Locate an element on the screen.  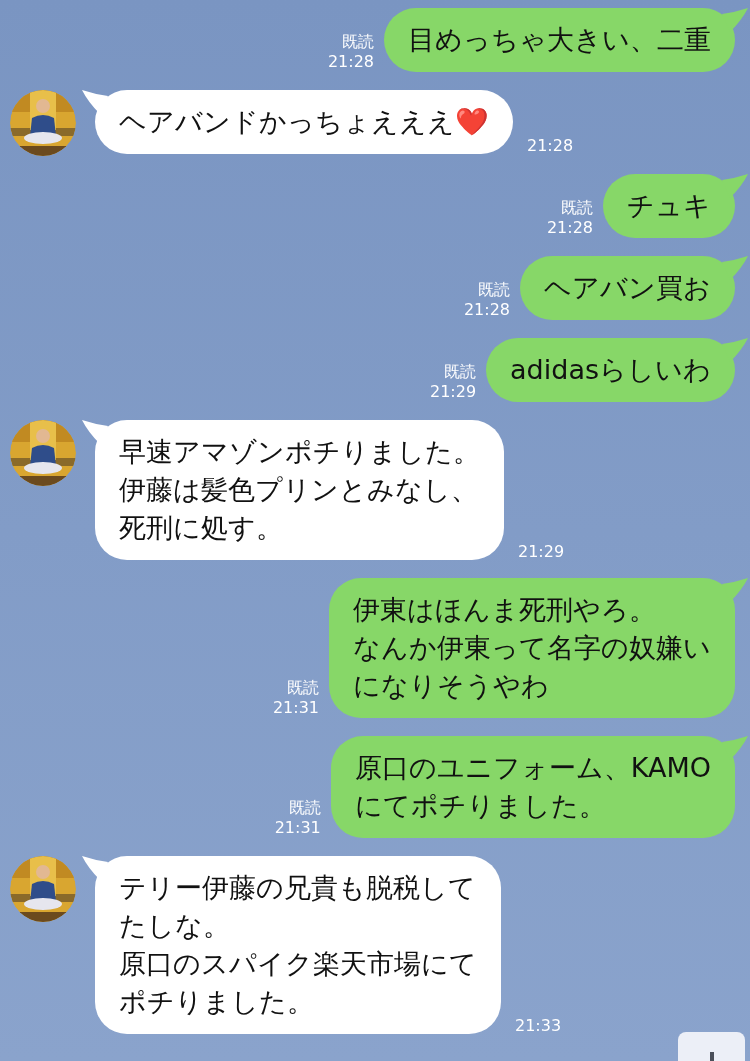
message-text: にてポチりました。 is located at coordinates (480, 806).